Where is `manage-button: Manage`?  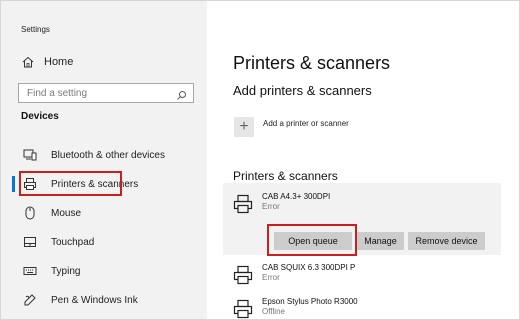
manage-button: Manage is located at coordinates (380, 241).